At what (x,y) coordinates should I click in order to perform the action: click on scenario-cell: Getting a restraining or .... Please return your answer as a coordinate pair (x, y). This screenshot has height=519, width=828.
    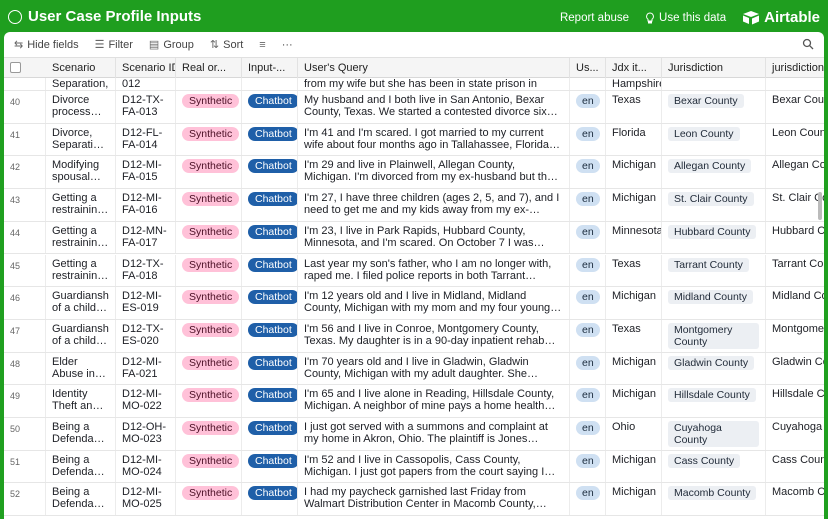
    Looking at the image, I should click on (78, 204).